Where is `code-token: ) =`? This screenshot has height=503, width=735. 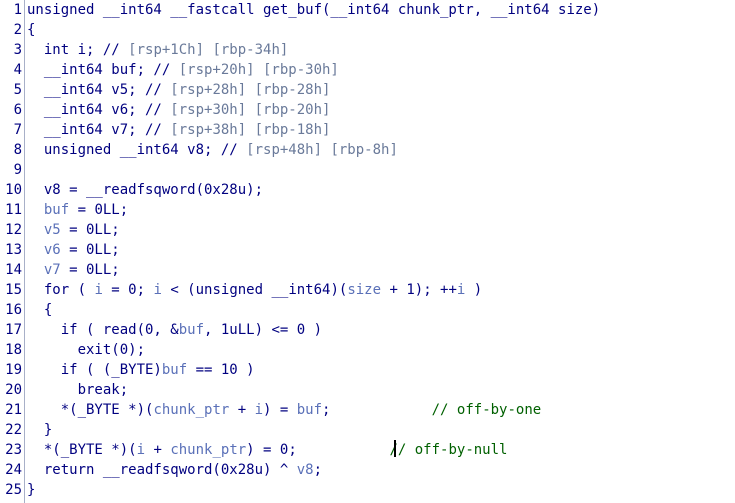
code-token: ) = is located at coordinates (280, 410).